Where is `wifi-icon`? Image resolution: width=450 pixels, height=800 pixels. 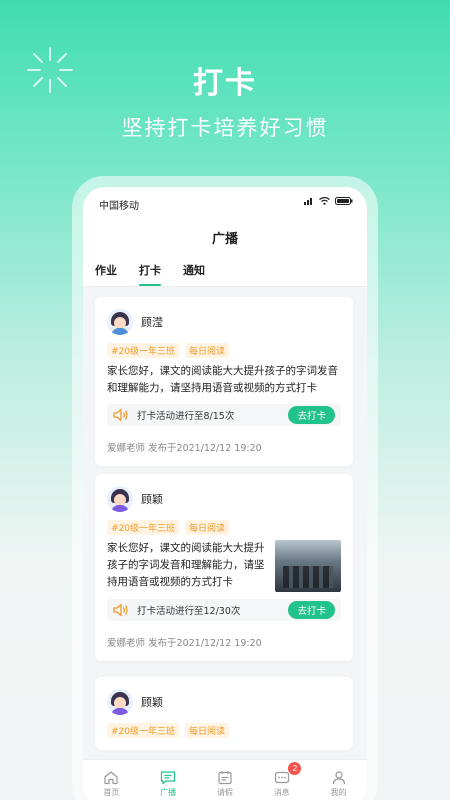
wifi-icon is located at coordinates (324, 201).